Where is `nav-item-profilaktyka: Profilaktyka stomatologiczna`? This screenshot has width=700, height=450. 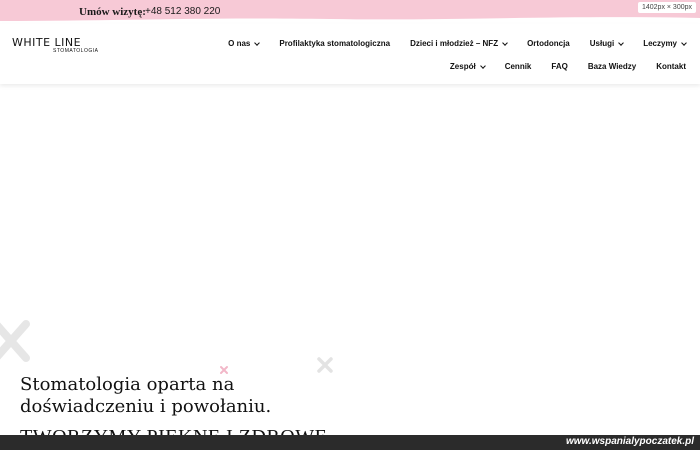
nav-item-profilaktyka: Profilaktyka stomatologiczna is located at coordinates (334, 43).